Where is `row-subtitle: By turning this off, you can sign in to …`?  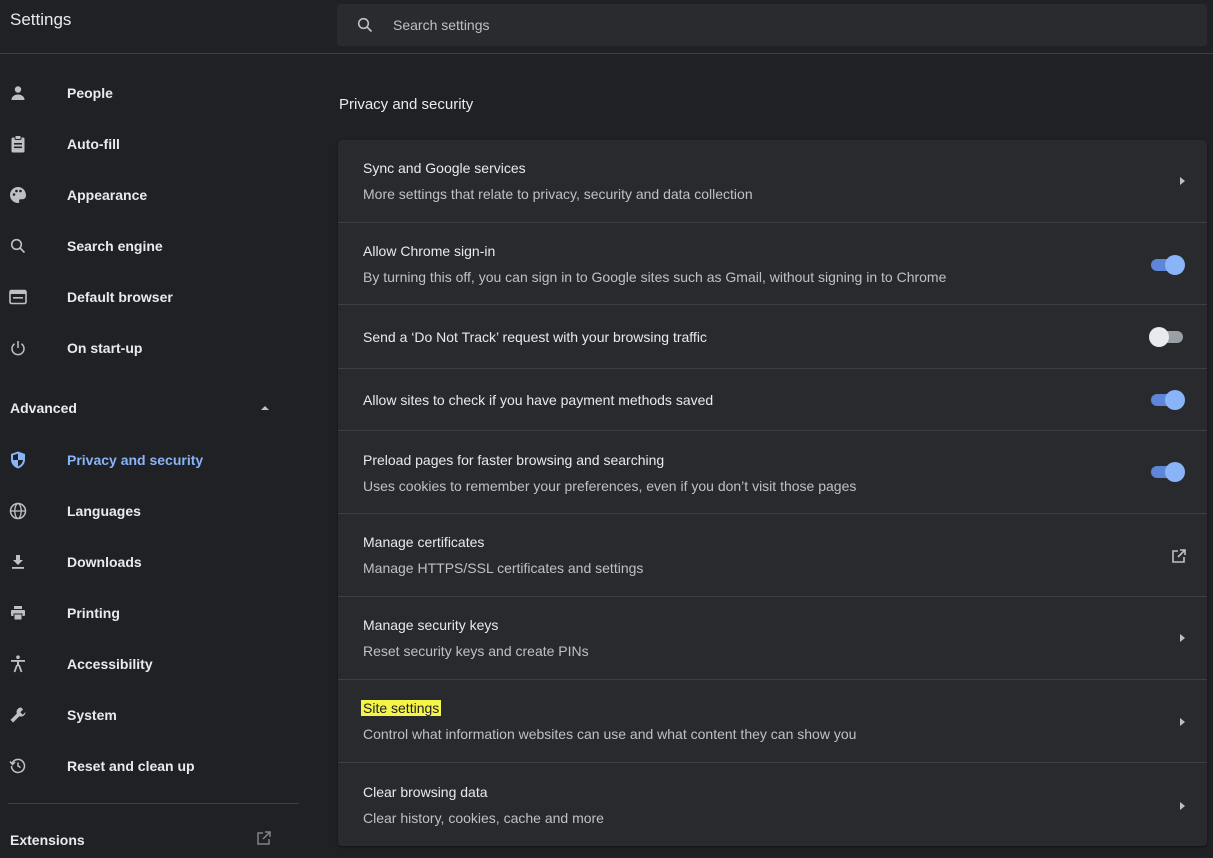
row-subtitle: By turning this off, you can sign in to … is located at coordinates (655, 277).